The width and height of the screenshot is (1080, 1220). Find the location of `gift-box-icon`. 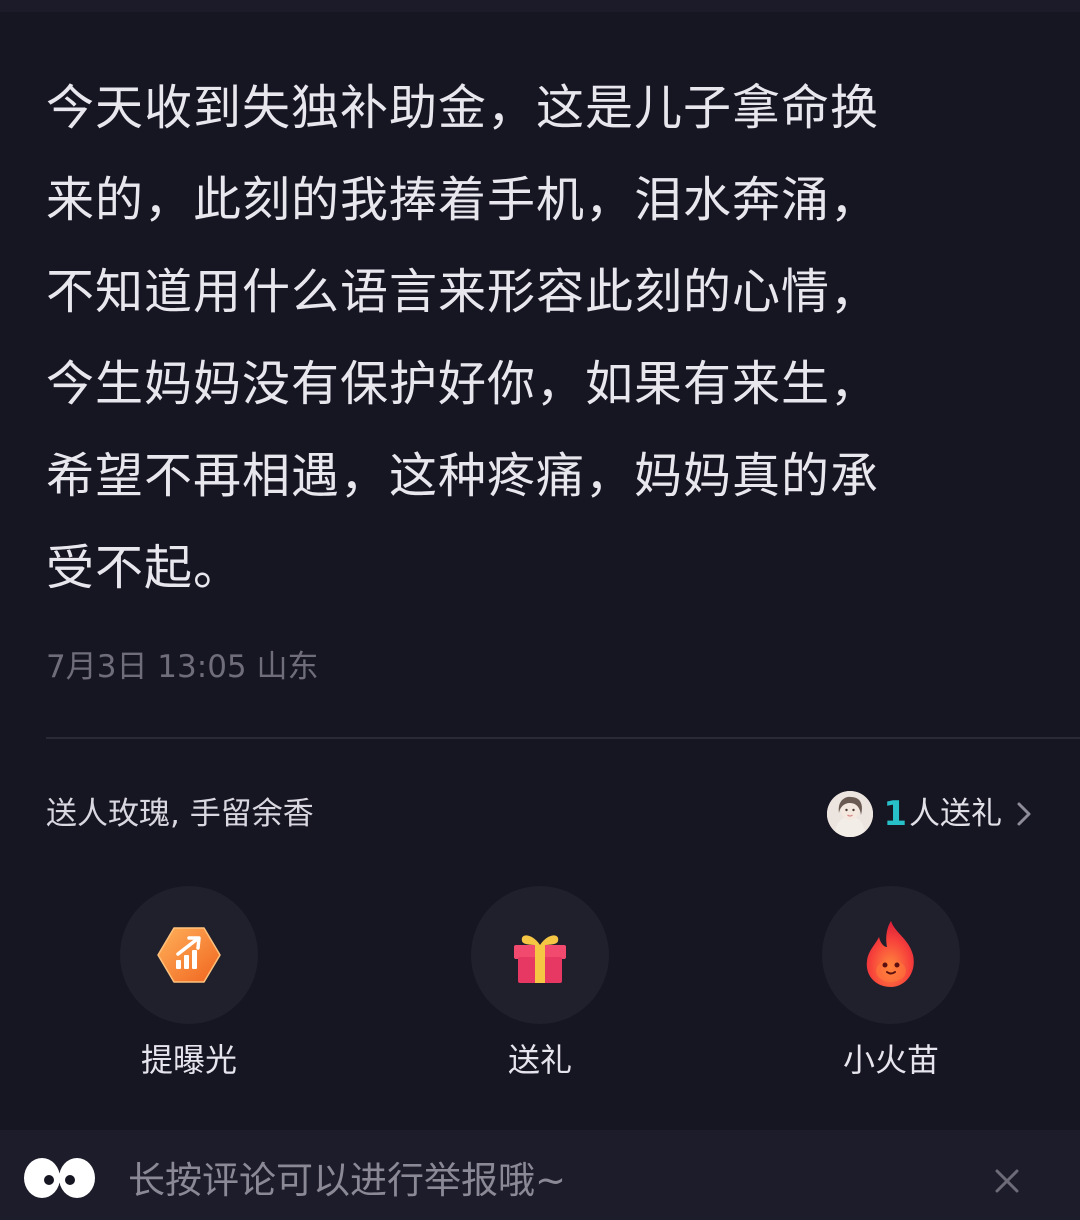

gift-box-icon is located at coordinates (540, 959).